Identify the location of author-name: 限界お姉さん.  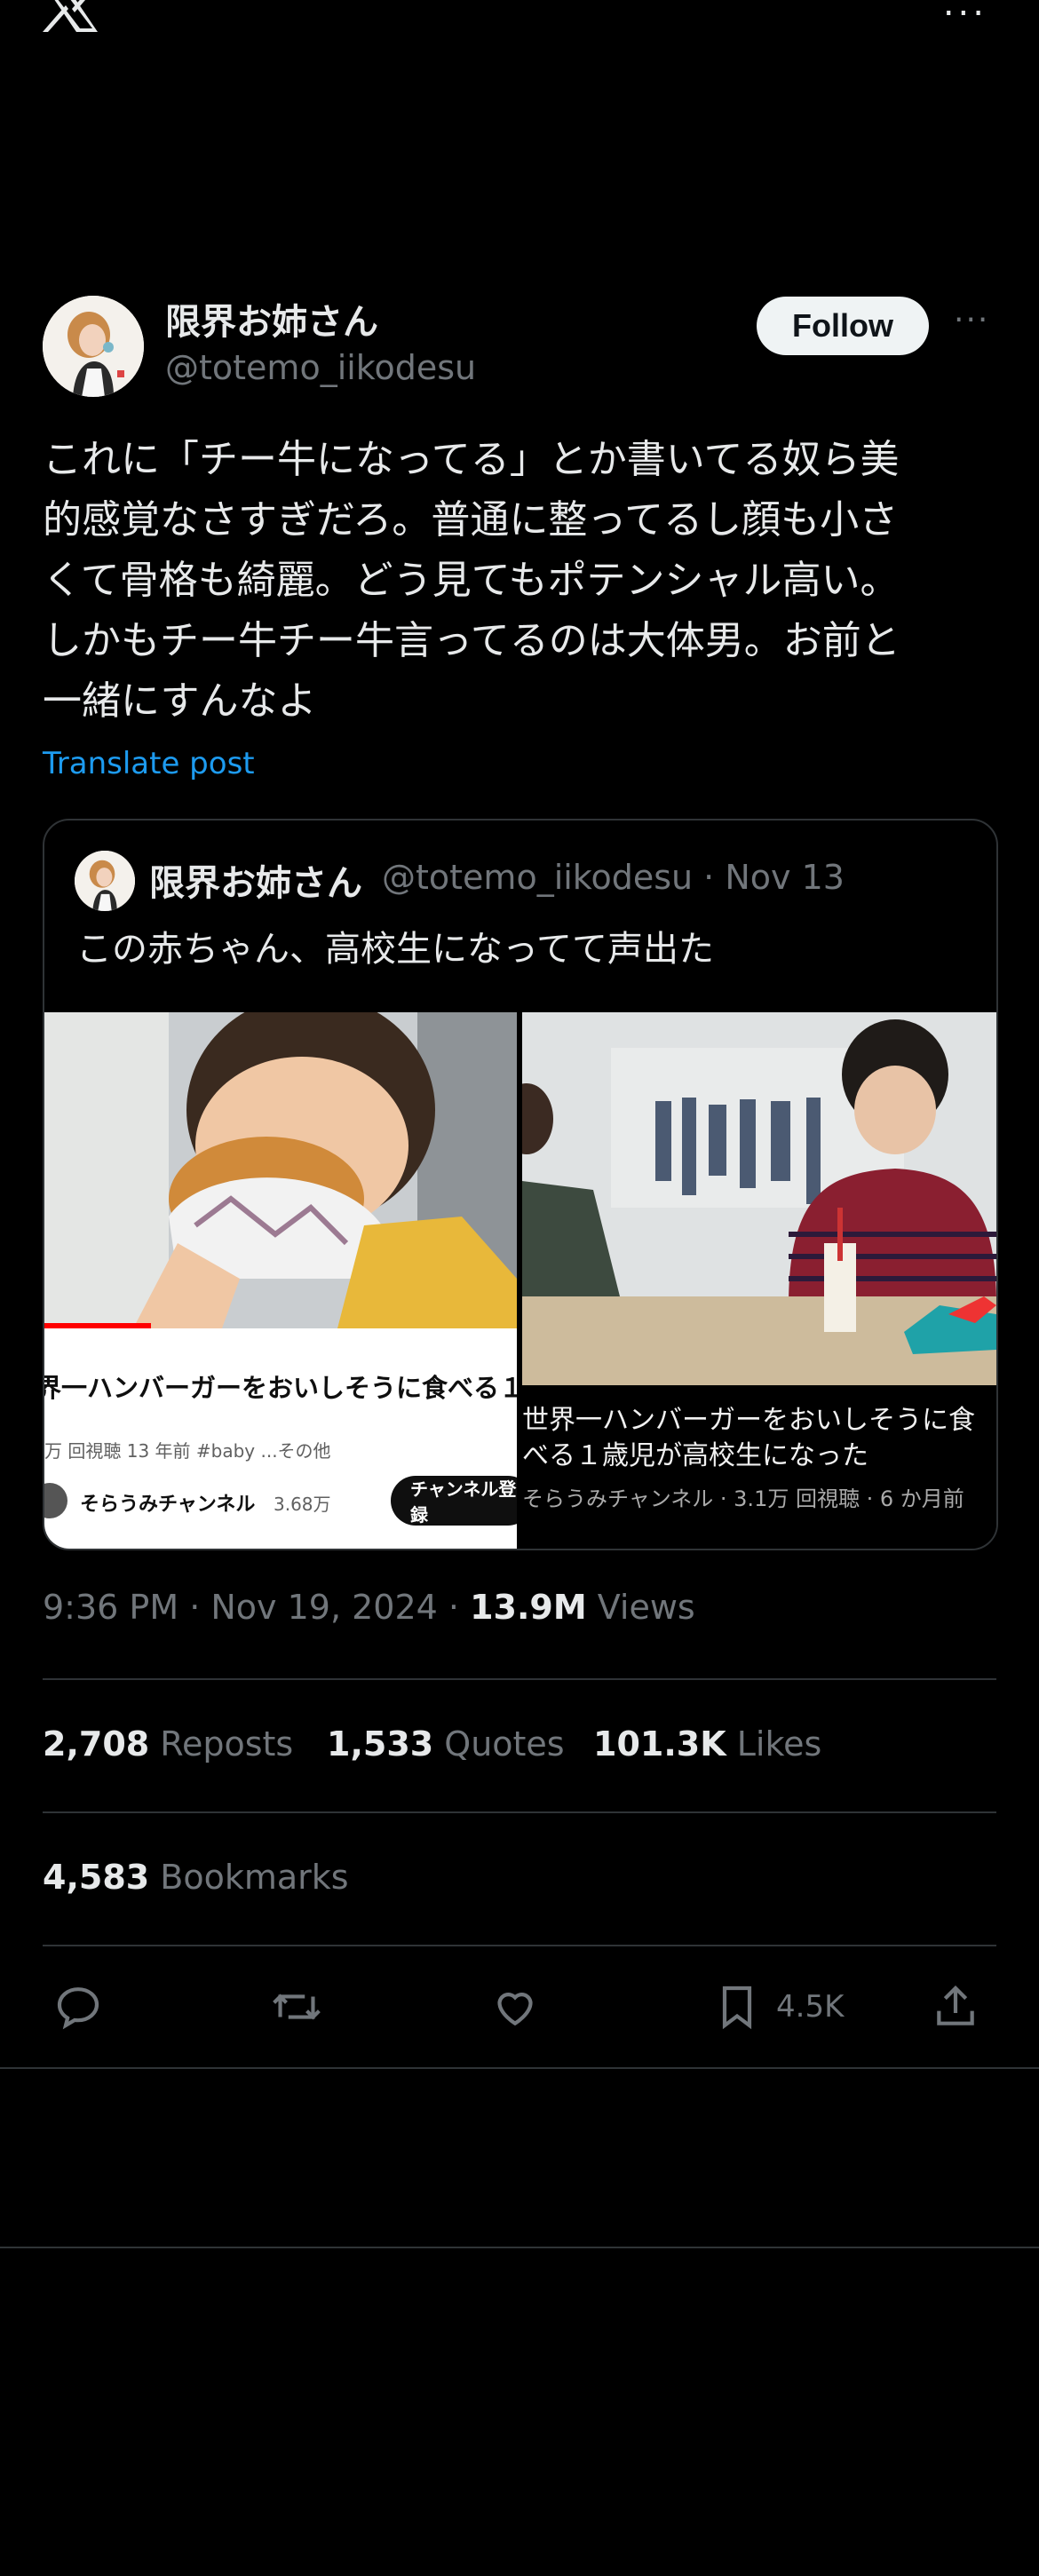
(271, 319).